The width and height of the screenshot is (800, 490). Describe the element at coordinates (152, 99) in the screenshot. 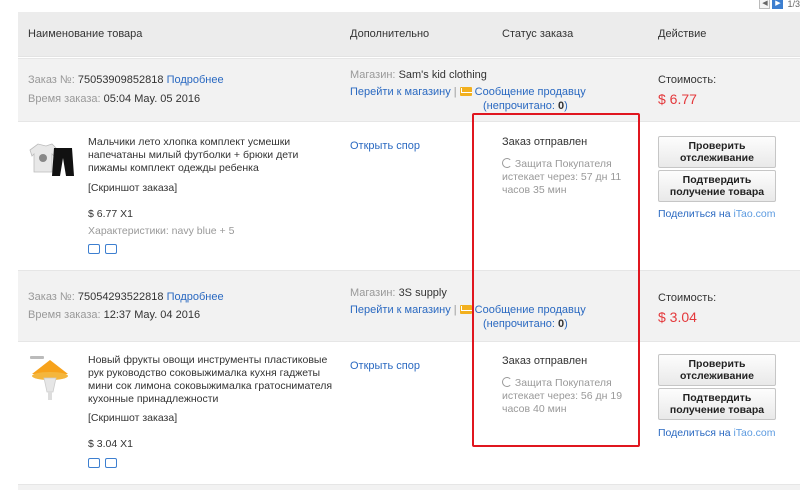

I see `order-time: 05:04 May. 05 2016` at that location.